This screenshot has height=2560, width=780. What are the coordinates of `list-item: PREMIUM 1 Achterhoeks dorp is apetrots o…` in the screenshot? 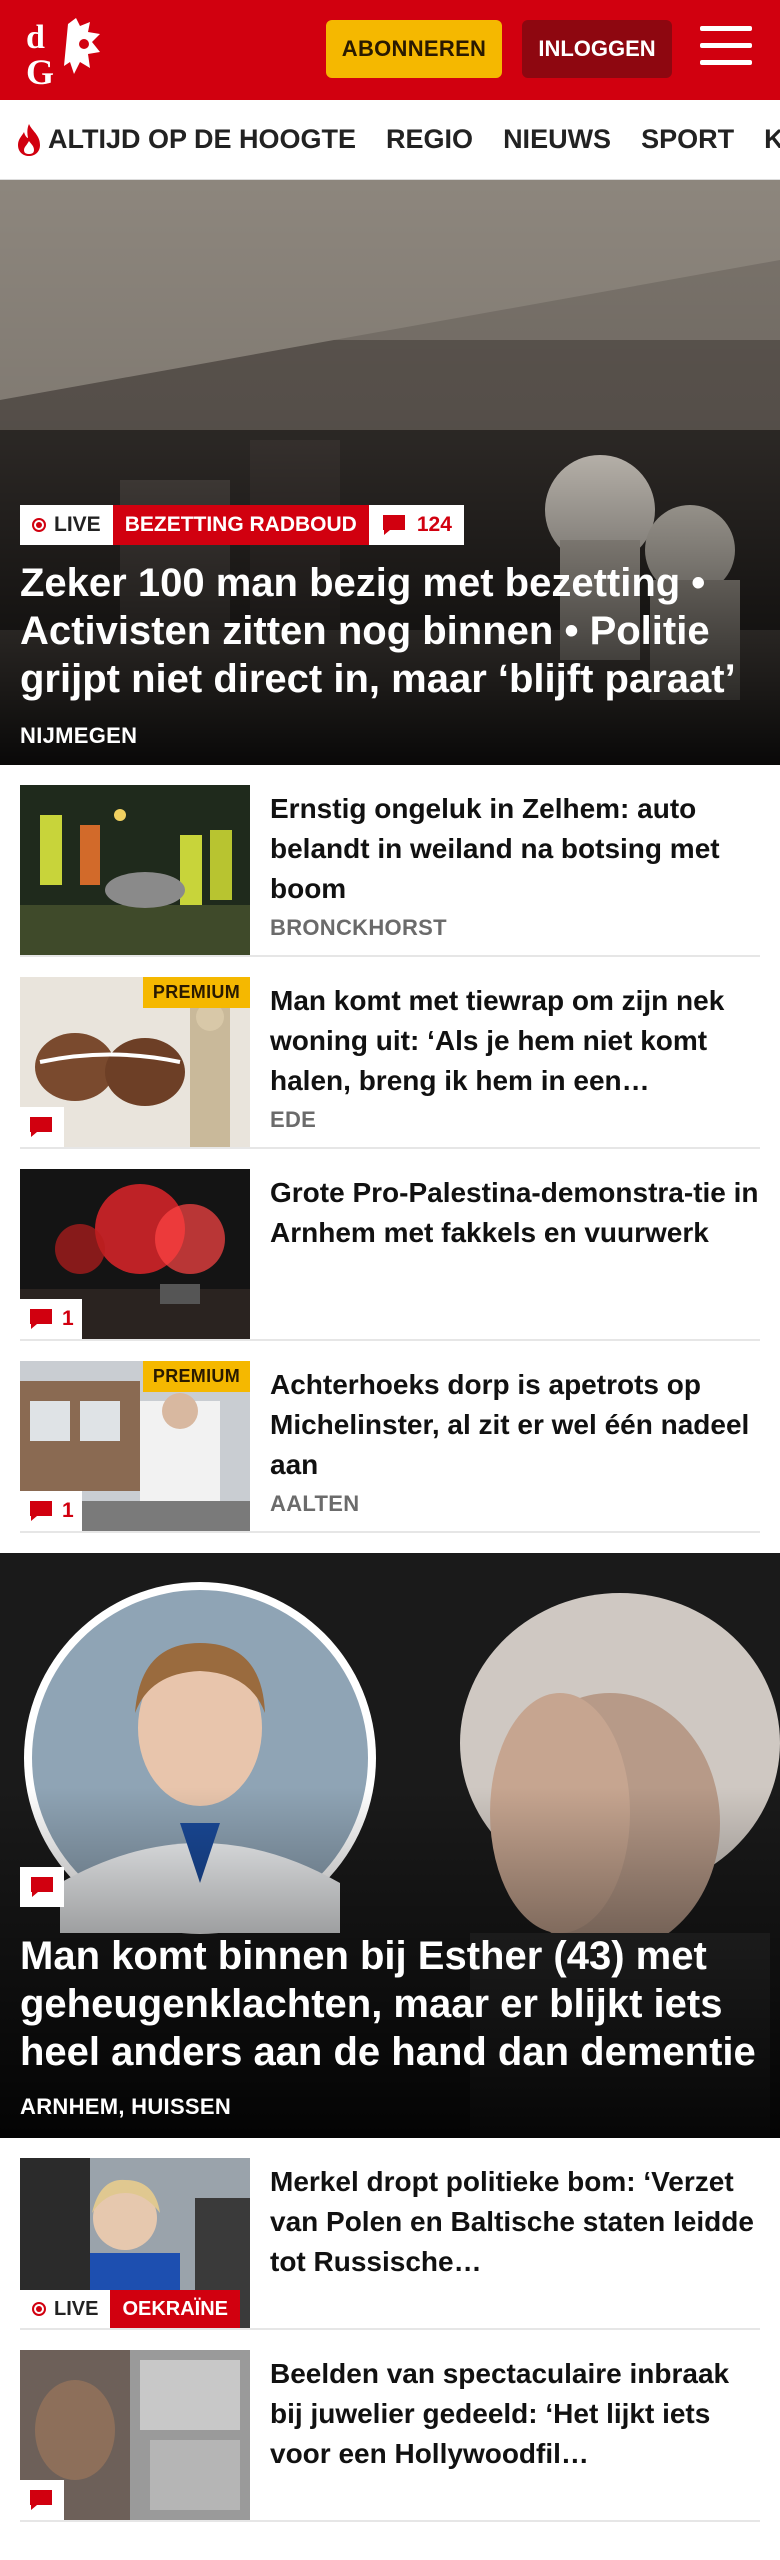 It's located at (390, 1437).